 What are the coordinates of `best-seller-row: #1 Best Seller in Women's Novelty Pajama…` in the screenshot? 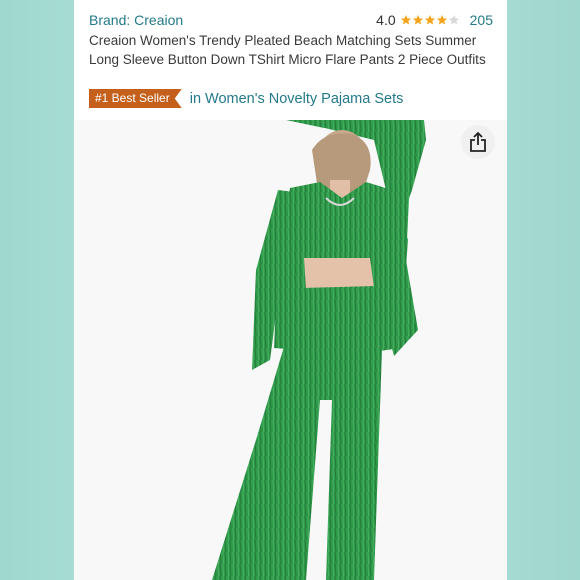 It's located at (246, 98).